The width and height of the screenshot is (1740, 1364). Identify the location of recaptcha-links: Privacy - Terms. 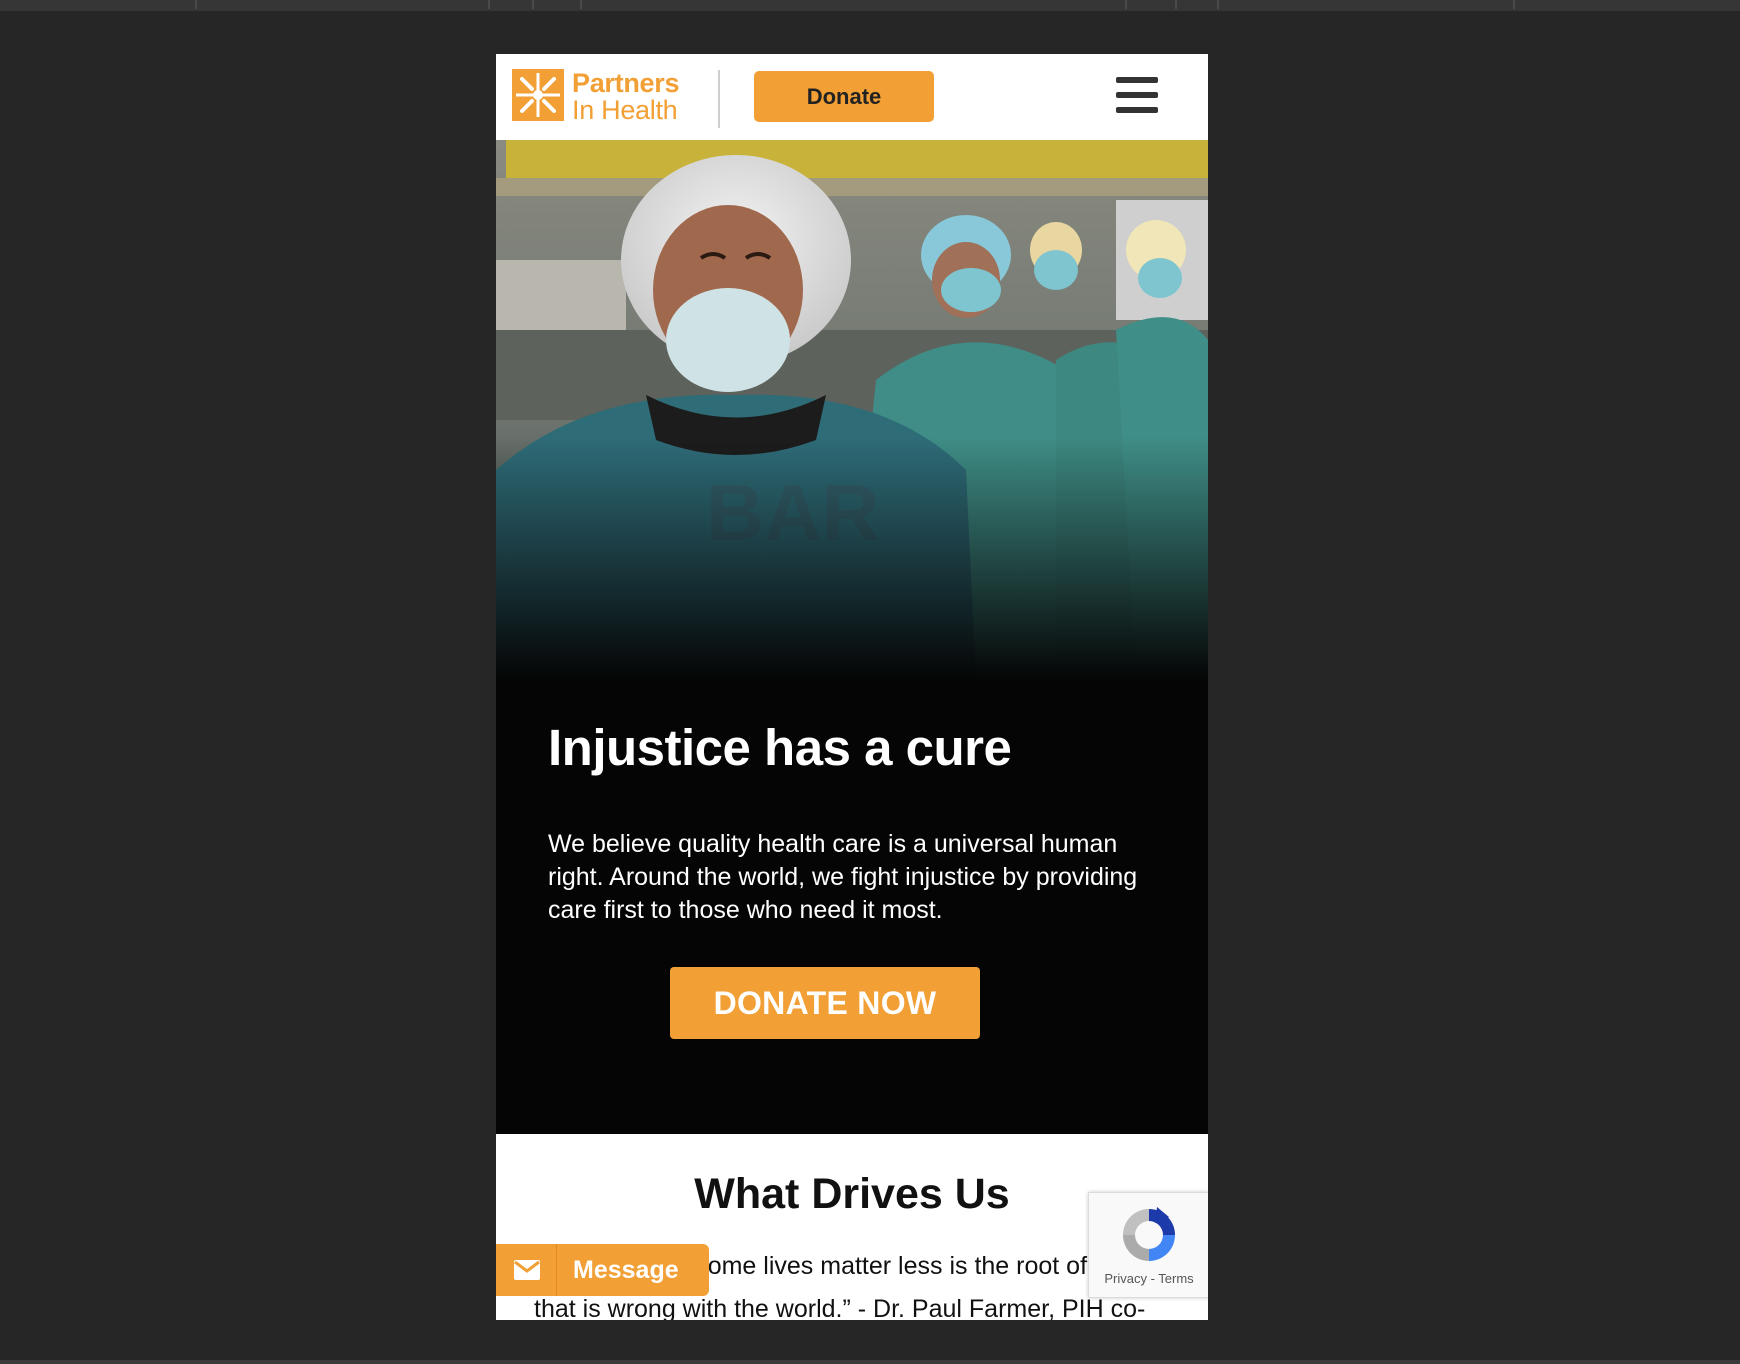
(1148, 1278).